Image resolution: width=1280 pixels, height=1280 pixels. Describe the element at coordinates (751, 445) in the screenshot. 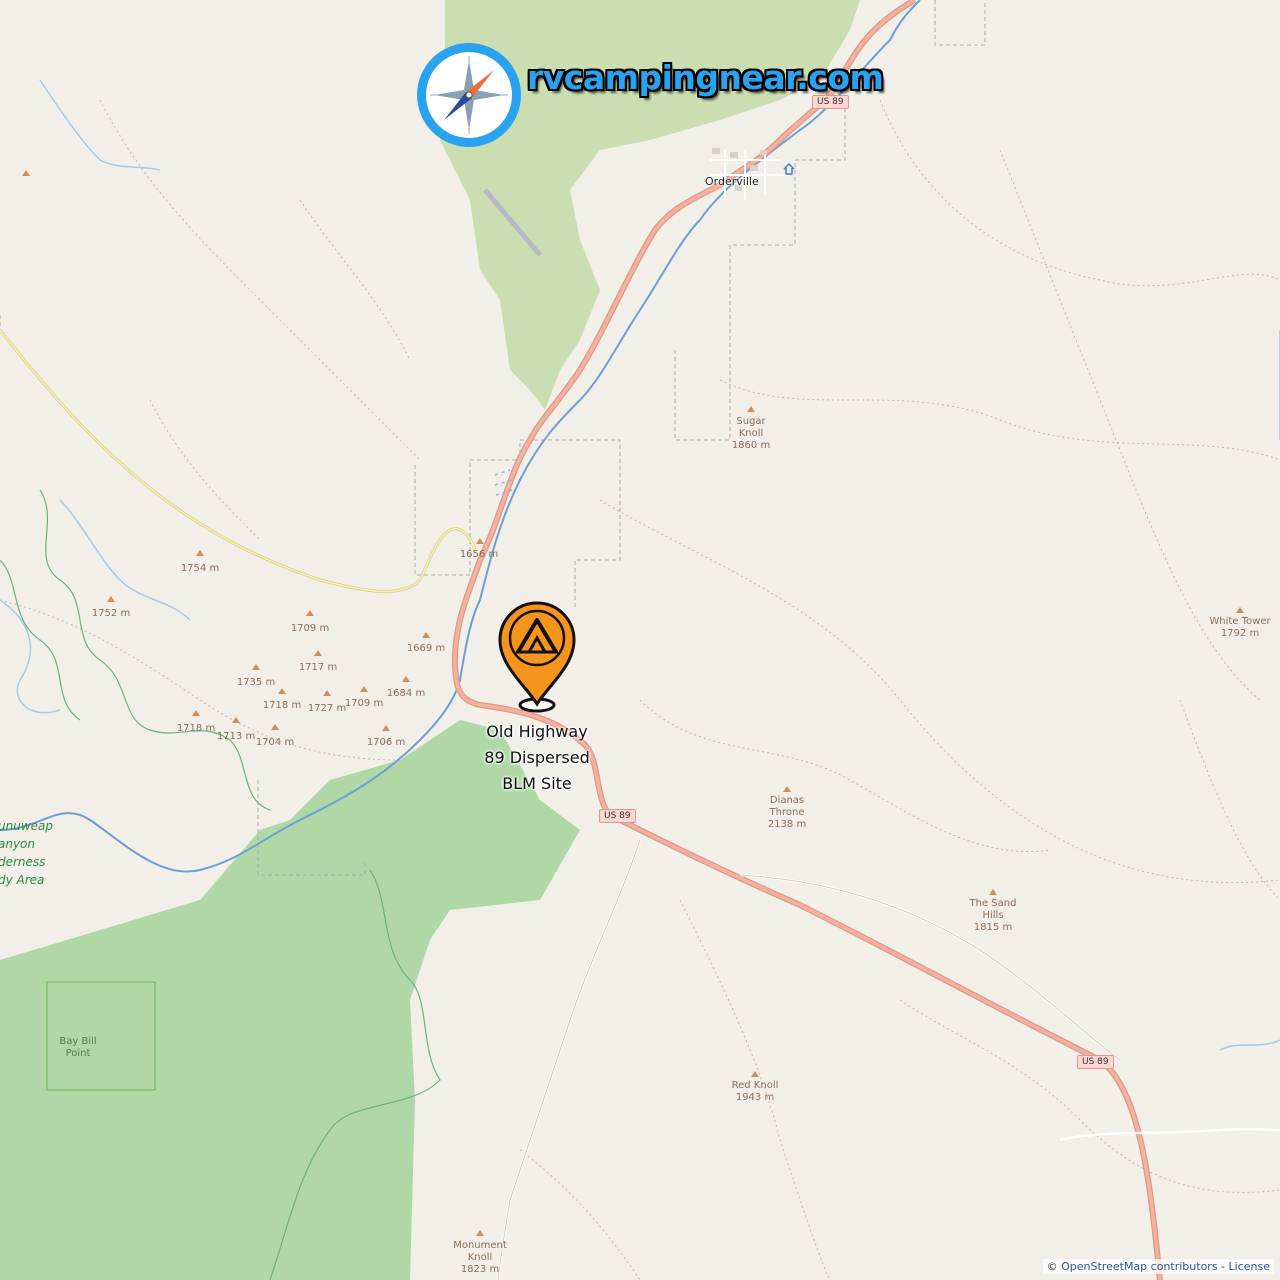

I see `peak-elevation: 1860 m` at that location.